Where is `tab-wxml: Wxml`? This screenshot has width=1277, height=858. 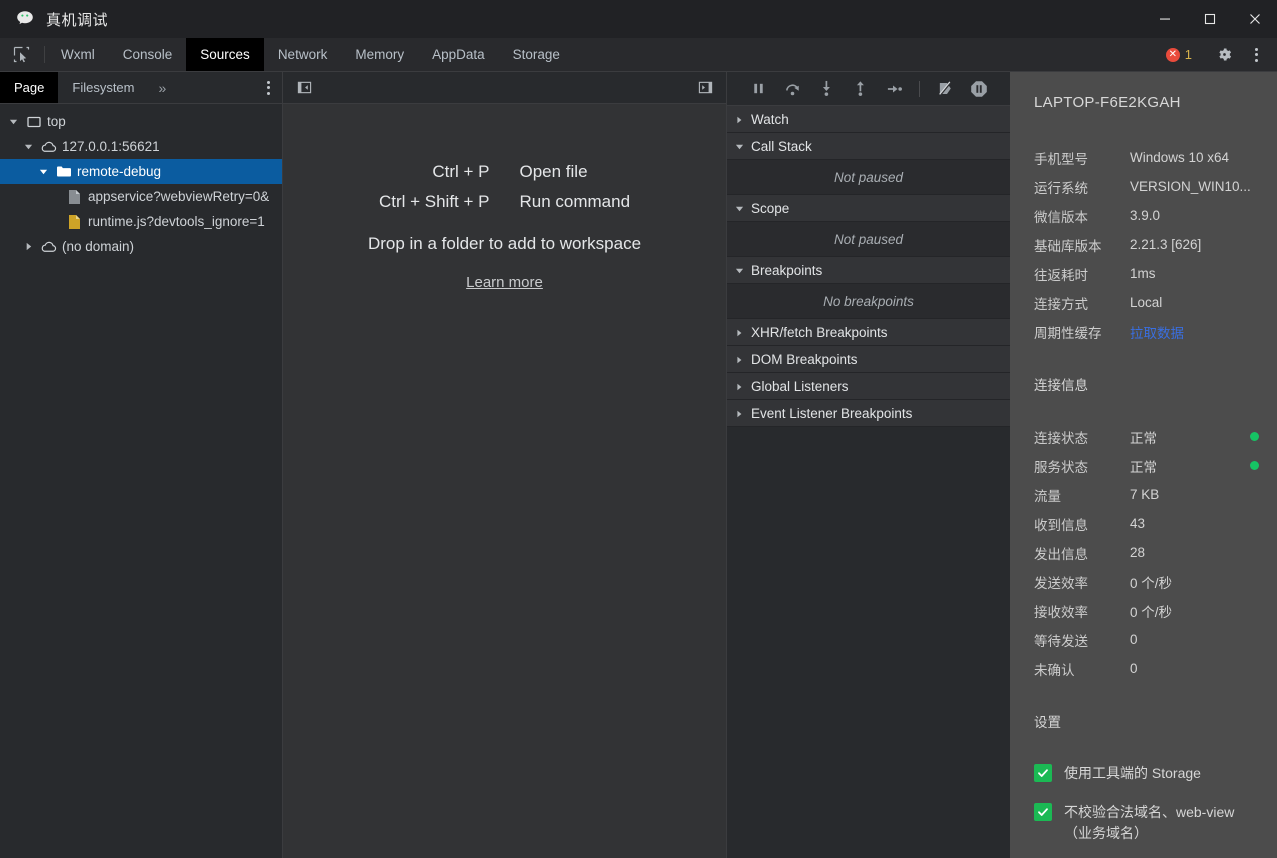 tab-wxml: Wxml is located at coordinates (78, 54).